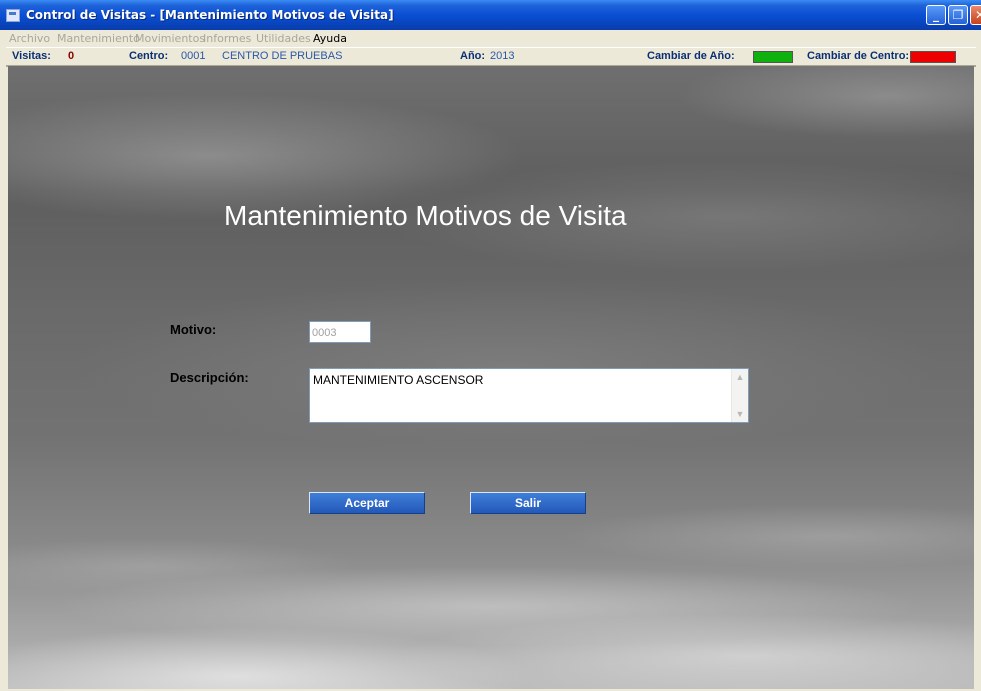 The height and width of the screenshot is (691, 981). Describe the element at coordinates (528, 503) in the screenshot. I see `salir-button: Salir` at that location.